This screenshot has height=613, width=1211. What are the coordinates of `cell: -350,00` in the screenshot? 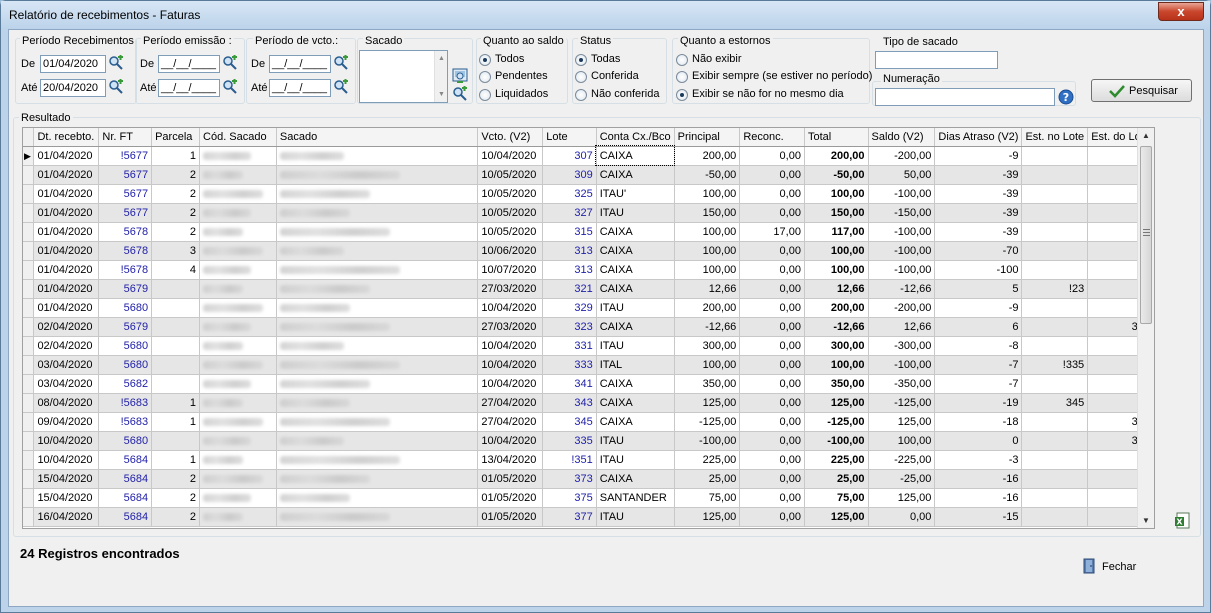 It's located at (902, 384).